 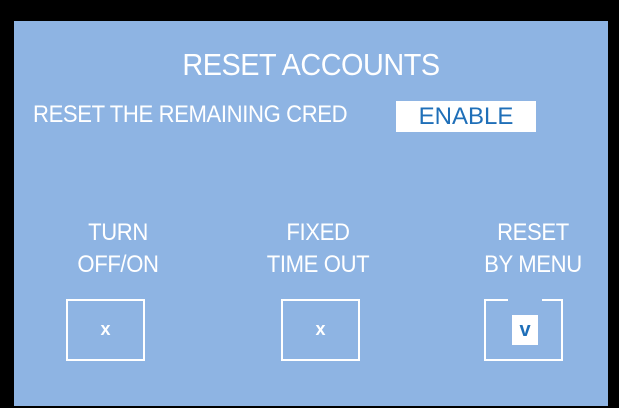 I want to click on option-label-line: FIXED, so click(x=318, y=232).